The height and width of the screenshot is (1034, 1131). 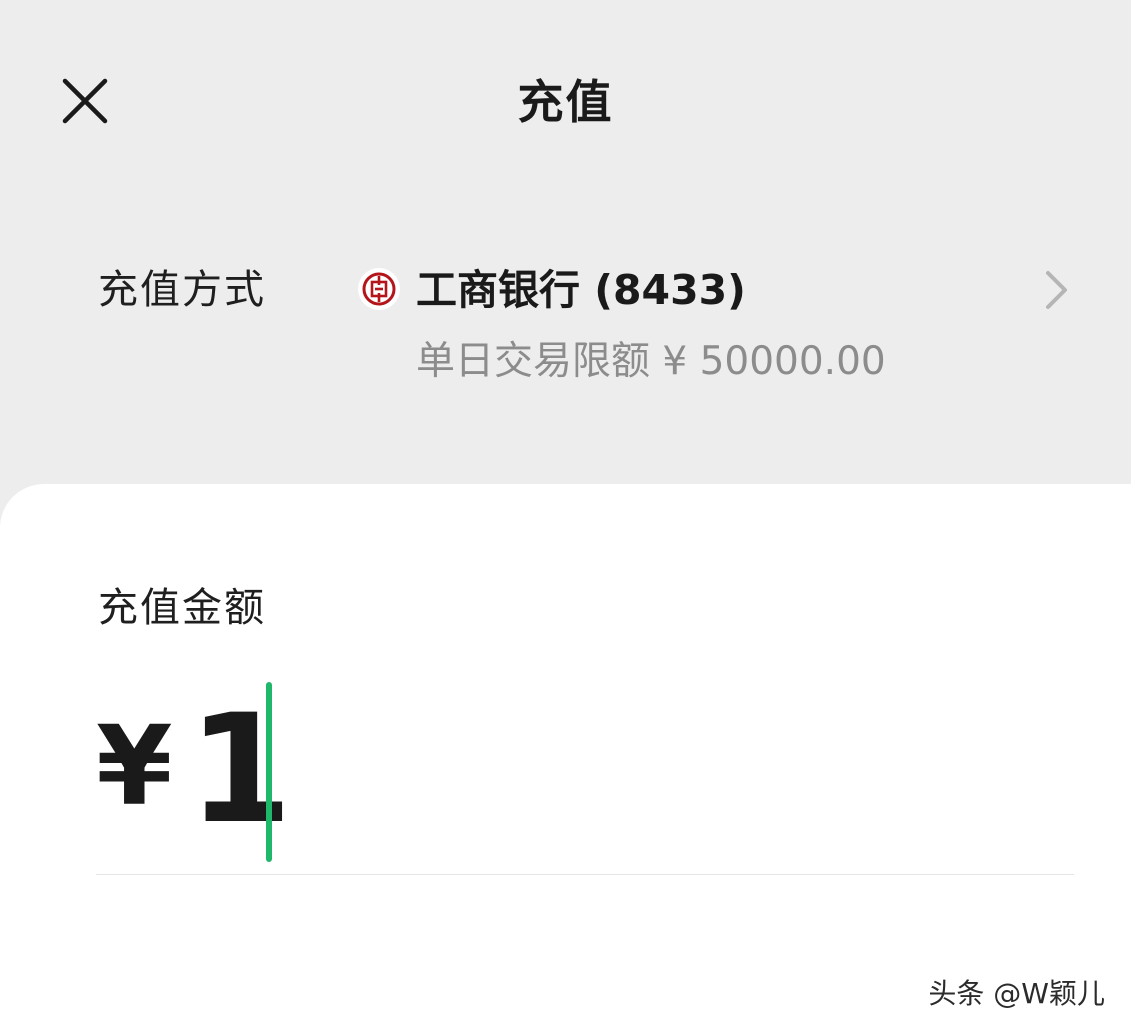 What do you see at coordinates (585, 874) in the screenshot?
I see `amount-divider` at bounding box center [585, 874].